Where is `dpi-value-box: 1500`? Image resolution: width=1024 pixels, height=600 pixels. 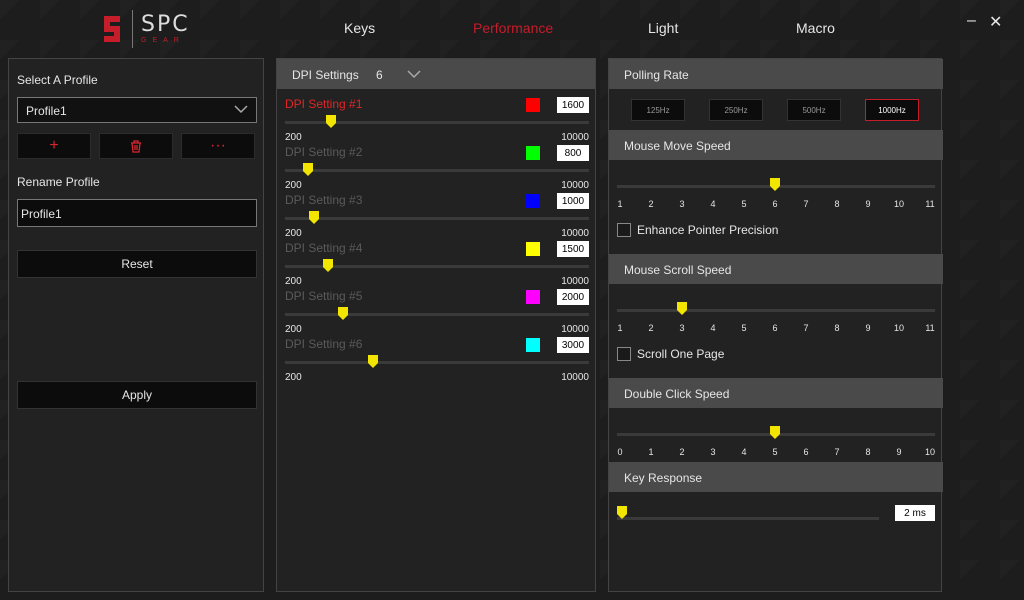
dpi-value-box: 1500 is located at coordinates (573, 249).